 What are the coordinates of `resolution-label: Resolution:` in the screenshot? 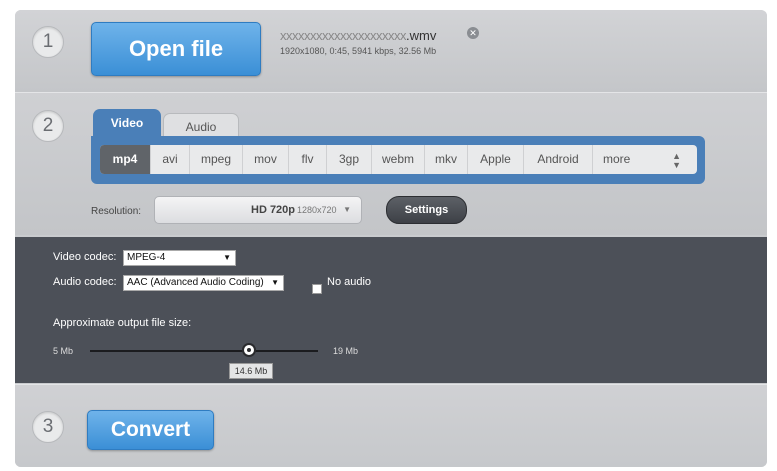 It's located at (116, 211).